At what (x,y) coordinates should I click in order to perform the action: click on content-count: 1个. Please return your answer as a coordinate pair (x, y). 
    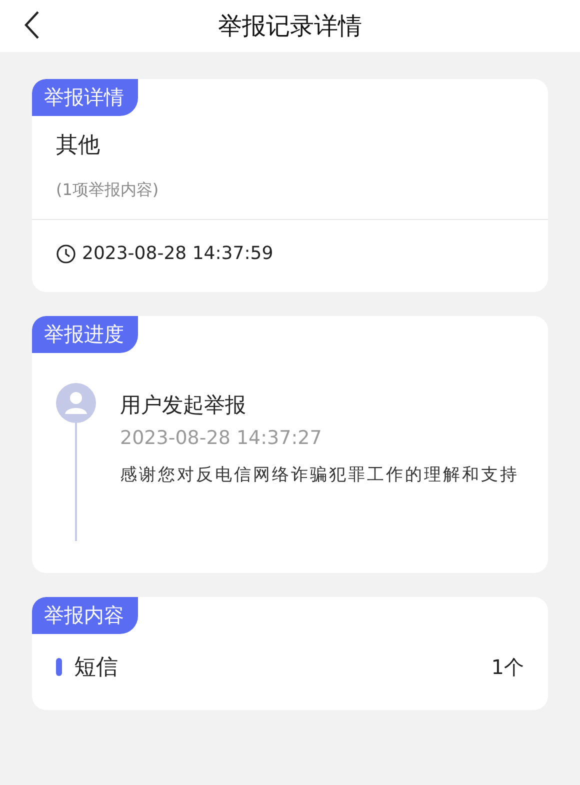
    Looking at the image, I should click on (507, 667).